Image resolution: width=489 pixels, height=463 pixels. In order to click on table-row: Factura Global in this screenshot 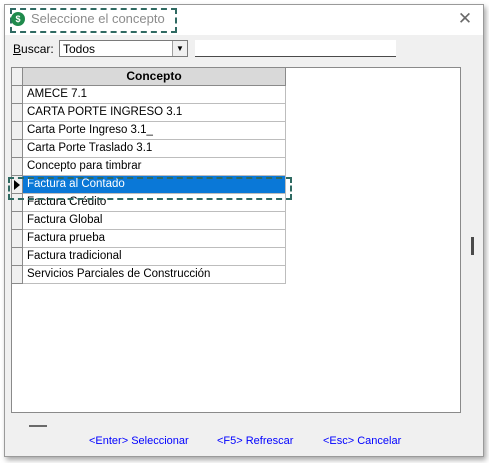, I will do `click(149, 221)`.